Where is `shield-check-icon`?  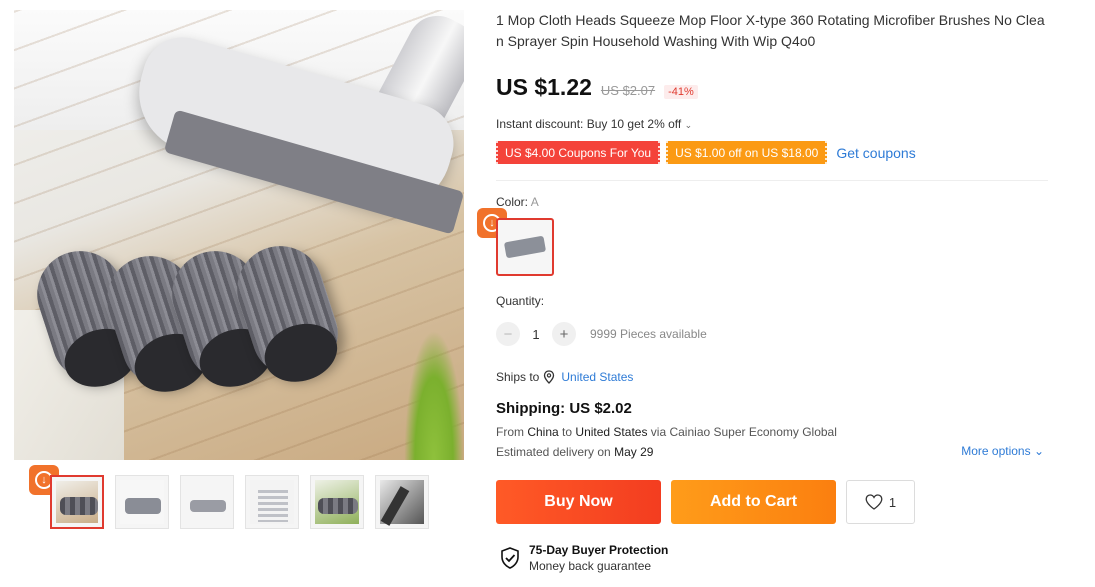 shield-check-icon is located at coordinates (510, 558).